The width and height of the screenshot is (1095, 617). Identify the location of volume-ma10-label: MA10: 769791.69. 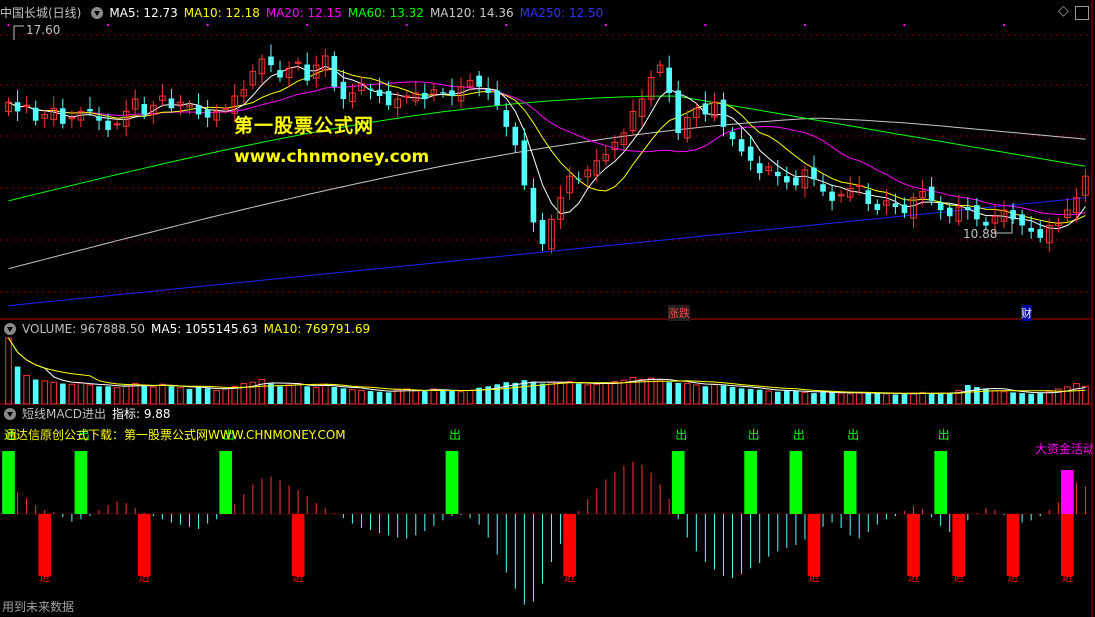
(317, 329).